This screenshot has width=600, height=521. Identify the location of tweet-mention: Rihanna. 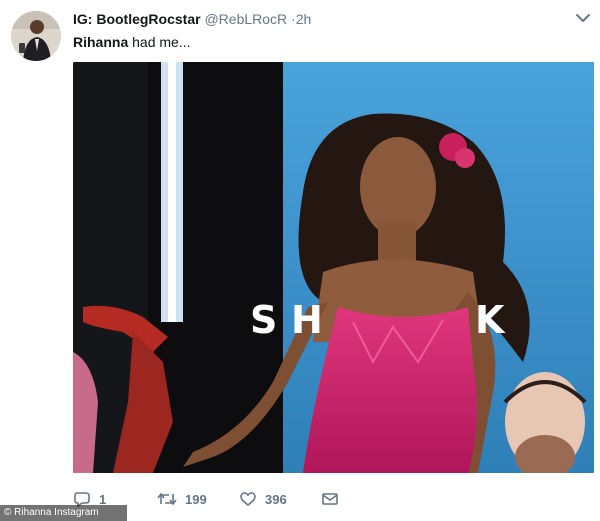
(100, 42).